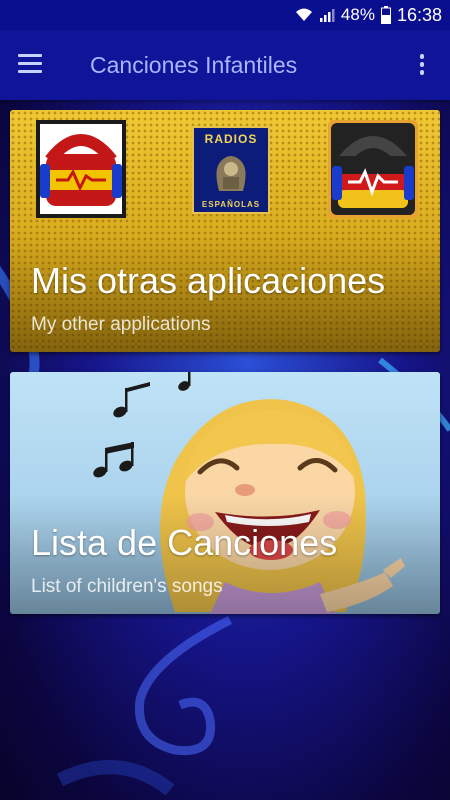  I want to click on app-title: Canciones Infantiles, so click(194, 65).